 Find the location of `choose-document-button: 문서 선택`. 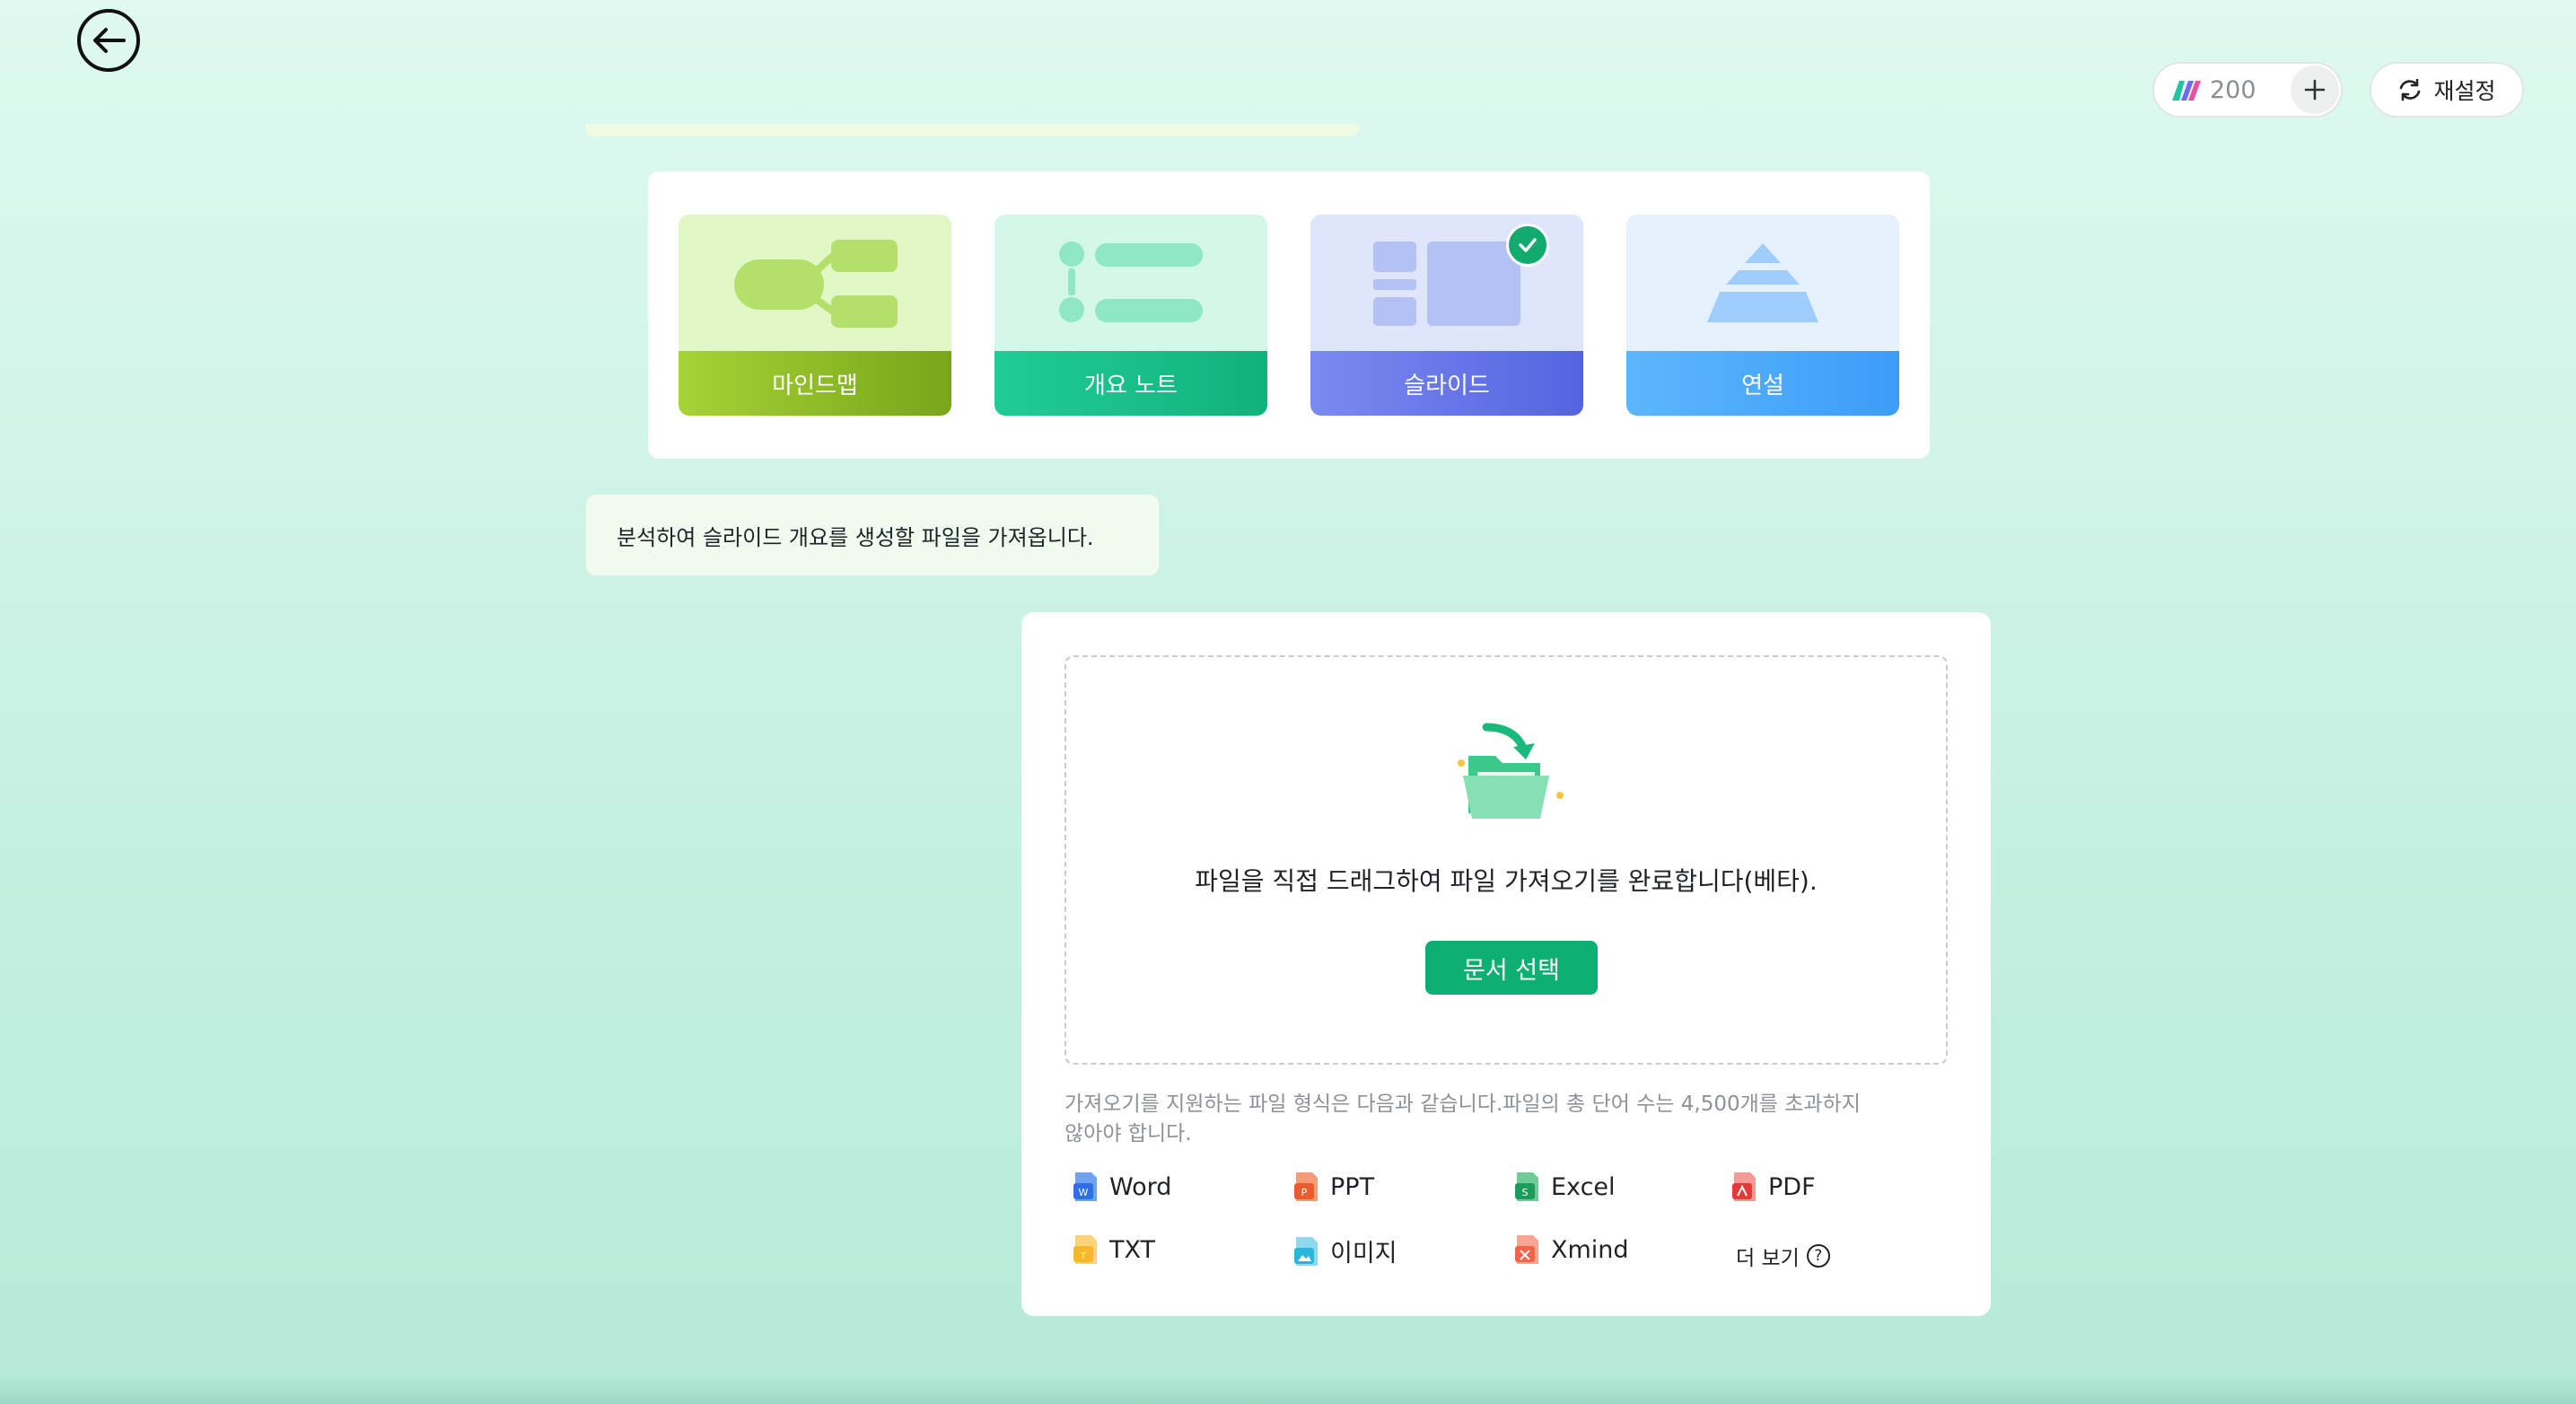

choose-document-button: 문서 선택 is located at coordinates (1511, 968).